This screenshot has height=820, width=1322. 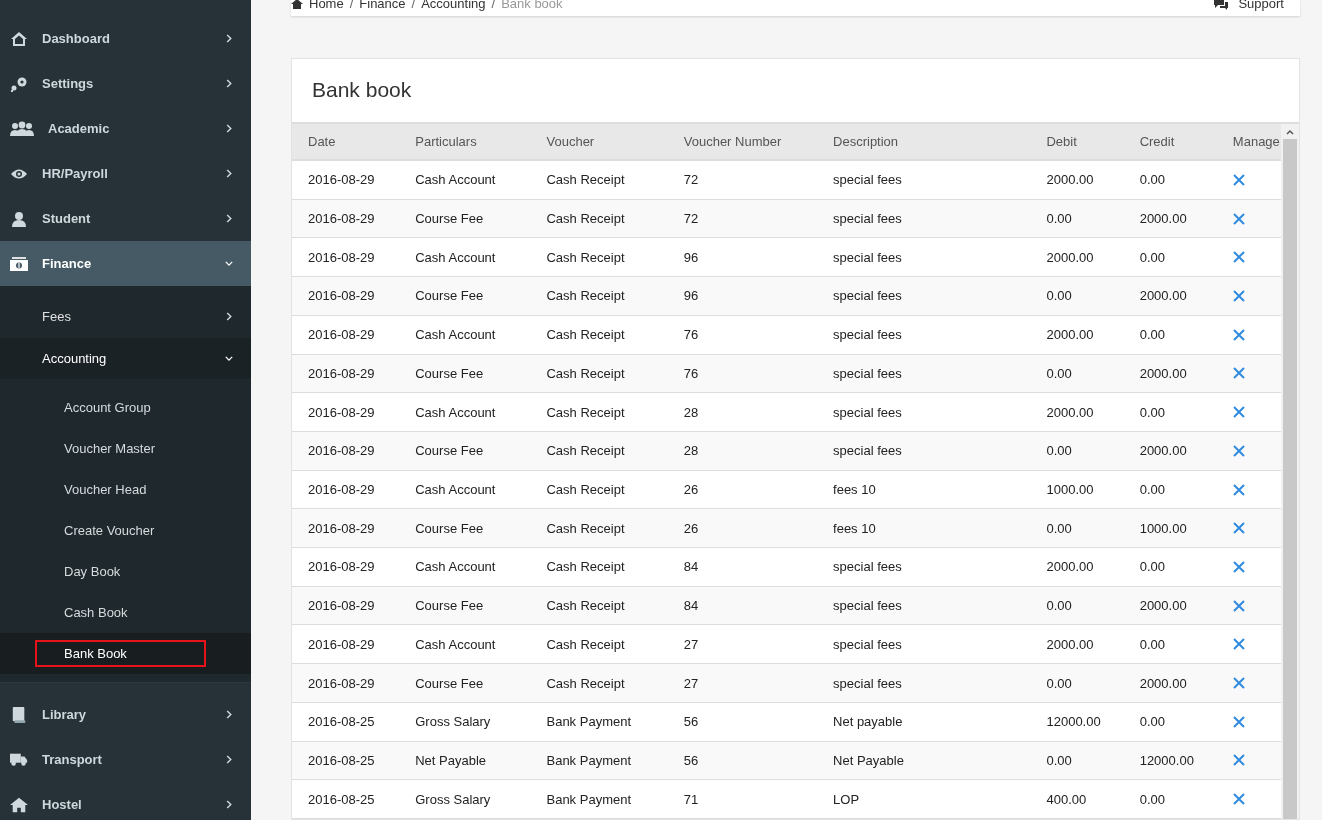 I want to click on submenu-link: Bank Book, so click(x=120, y=653).